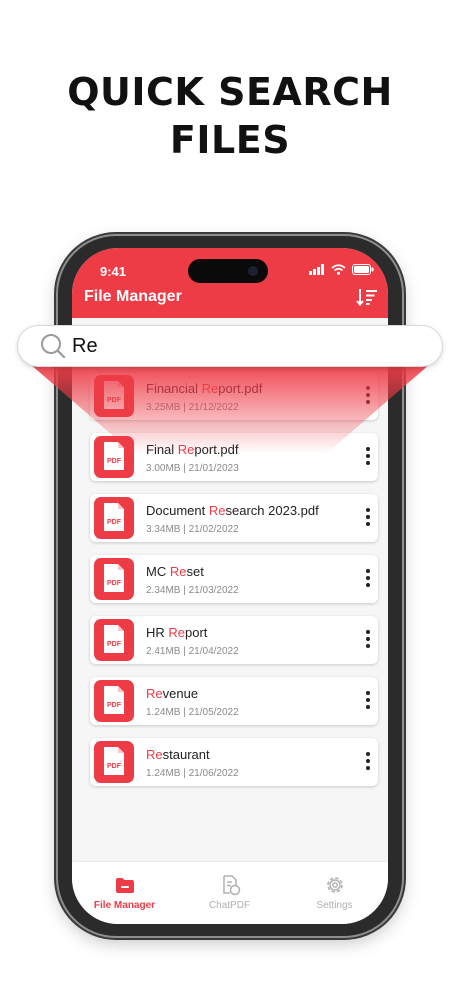  What do you see at coordinates (163, 468) in the screenshot?
I see `file-size: 3.00MB` at bounding box center [163, 468].